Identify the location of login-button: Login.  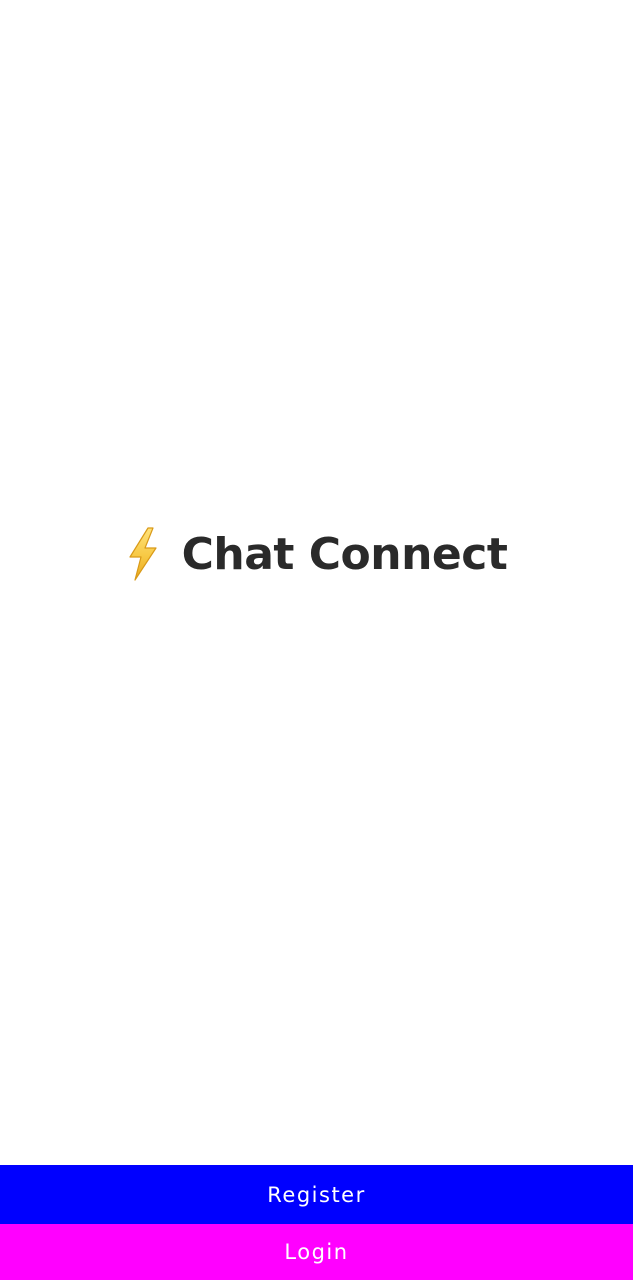
(316, 1252).